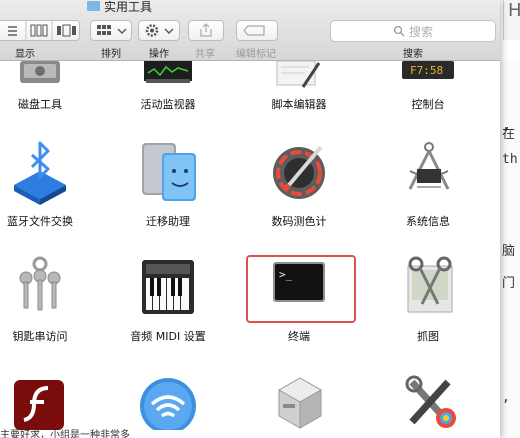 This screenshot has width=520, height=438. I want to click on app-label: 系统信息, so click(428, 221).